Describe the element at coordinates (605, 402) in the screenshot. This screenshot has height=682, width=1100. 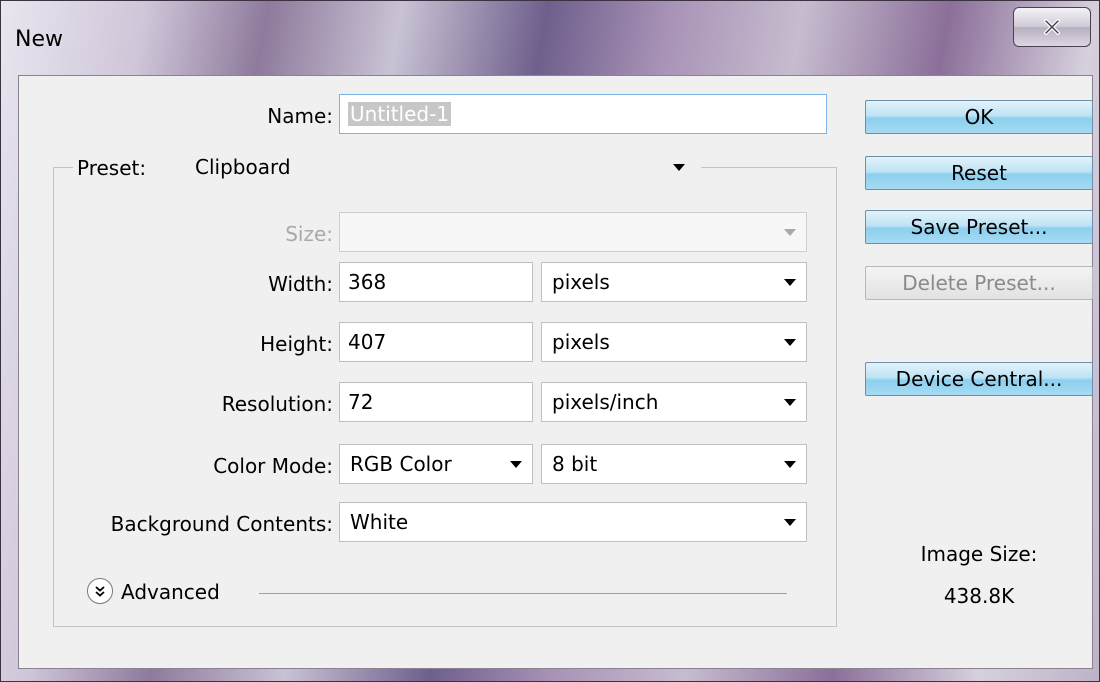
I see `resolution-unit-value: pixels/inch` at that location.